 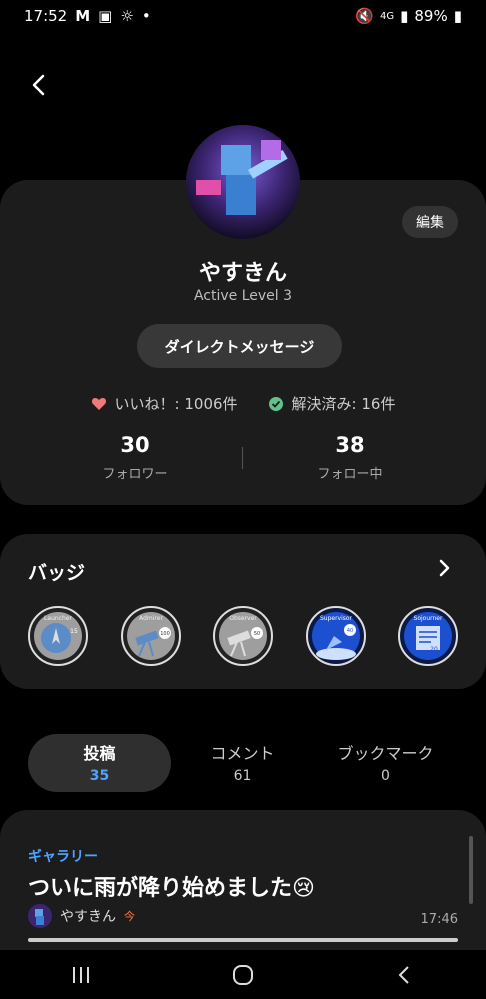 I want to click on battery-percent: 89%, so click(x=431, y=16).